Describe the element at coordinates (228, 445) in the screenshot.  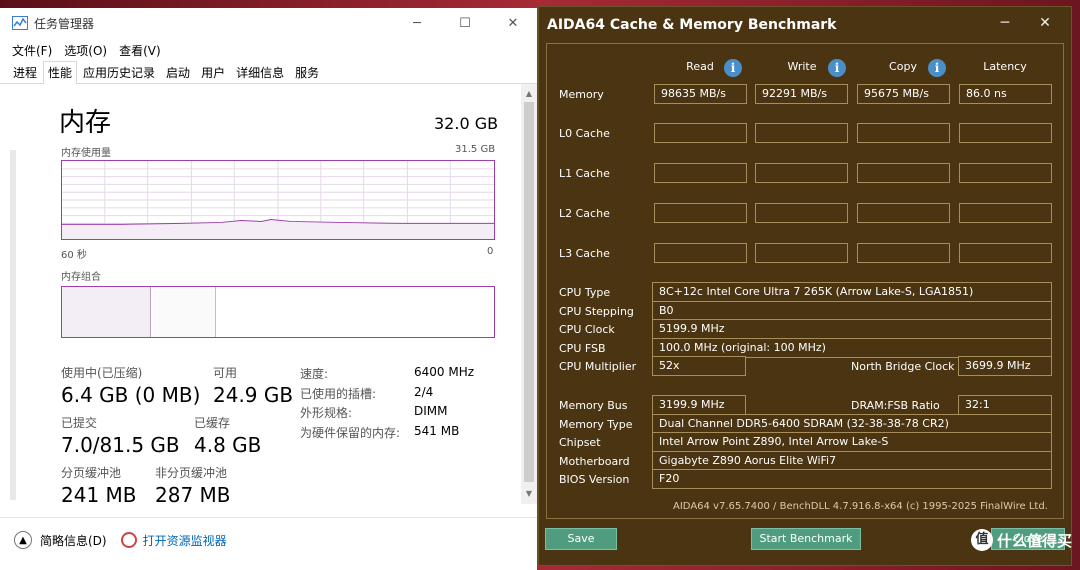
I see `cached-value: 4.8 GB` at that location.